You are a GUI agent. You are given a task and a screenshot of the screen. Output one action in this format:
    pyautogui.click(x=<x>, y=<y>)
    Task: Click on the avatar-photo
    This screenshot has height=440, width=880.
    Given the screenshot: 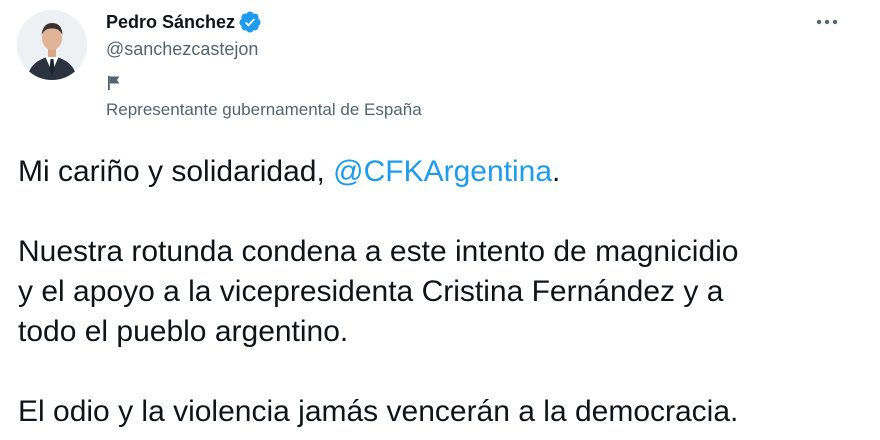 What is the action you would take?
    pyautogui.click(x=52, y=45)
    